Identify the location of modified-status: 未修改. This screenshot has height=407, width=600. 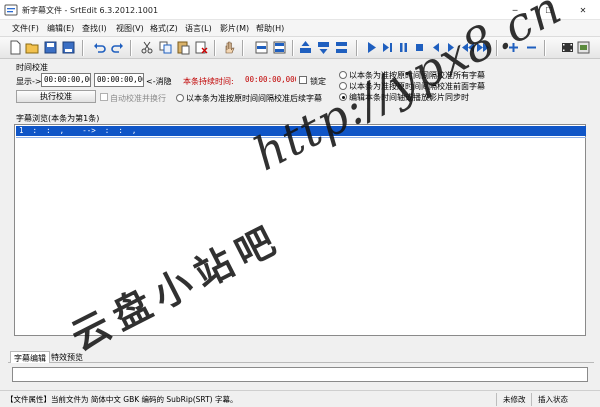
(514, 399).